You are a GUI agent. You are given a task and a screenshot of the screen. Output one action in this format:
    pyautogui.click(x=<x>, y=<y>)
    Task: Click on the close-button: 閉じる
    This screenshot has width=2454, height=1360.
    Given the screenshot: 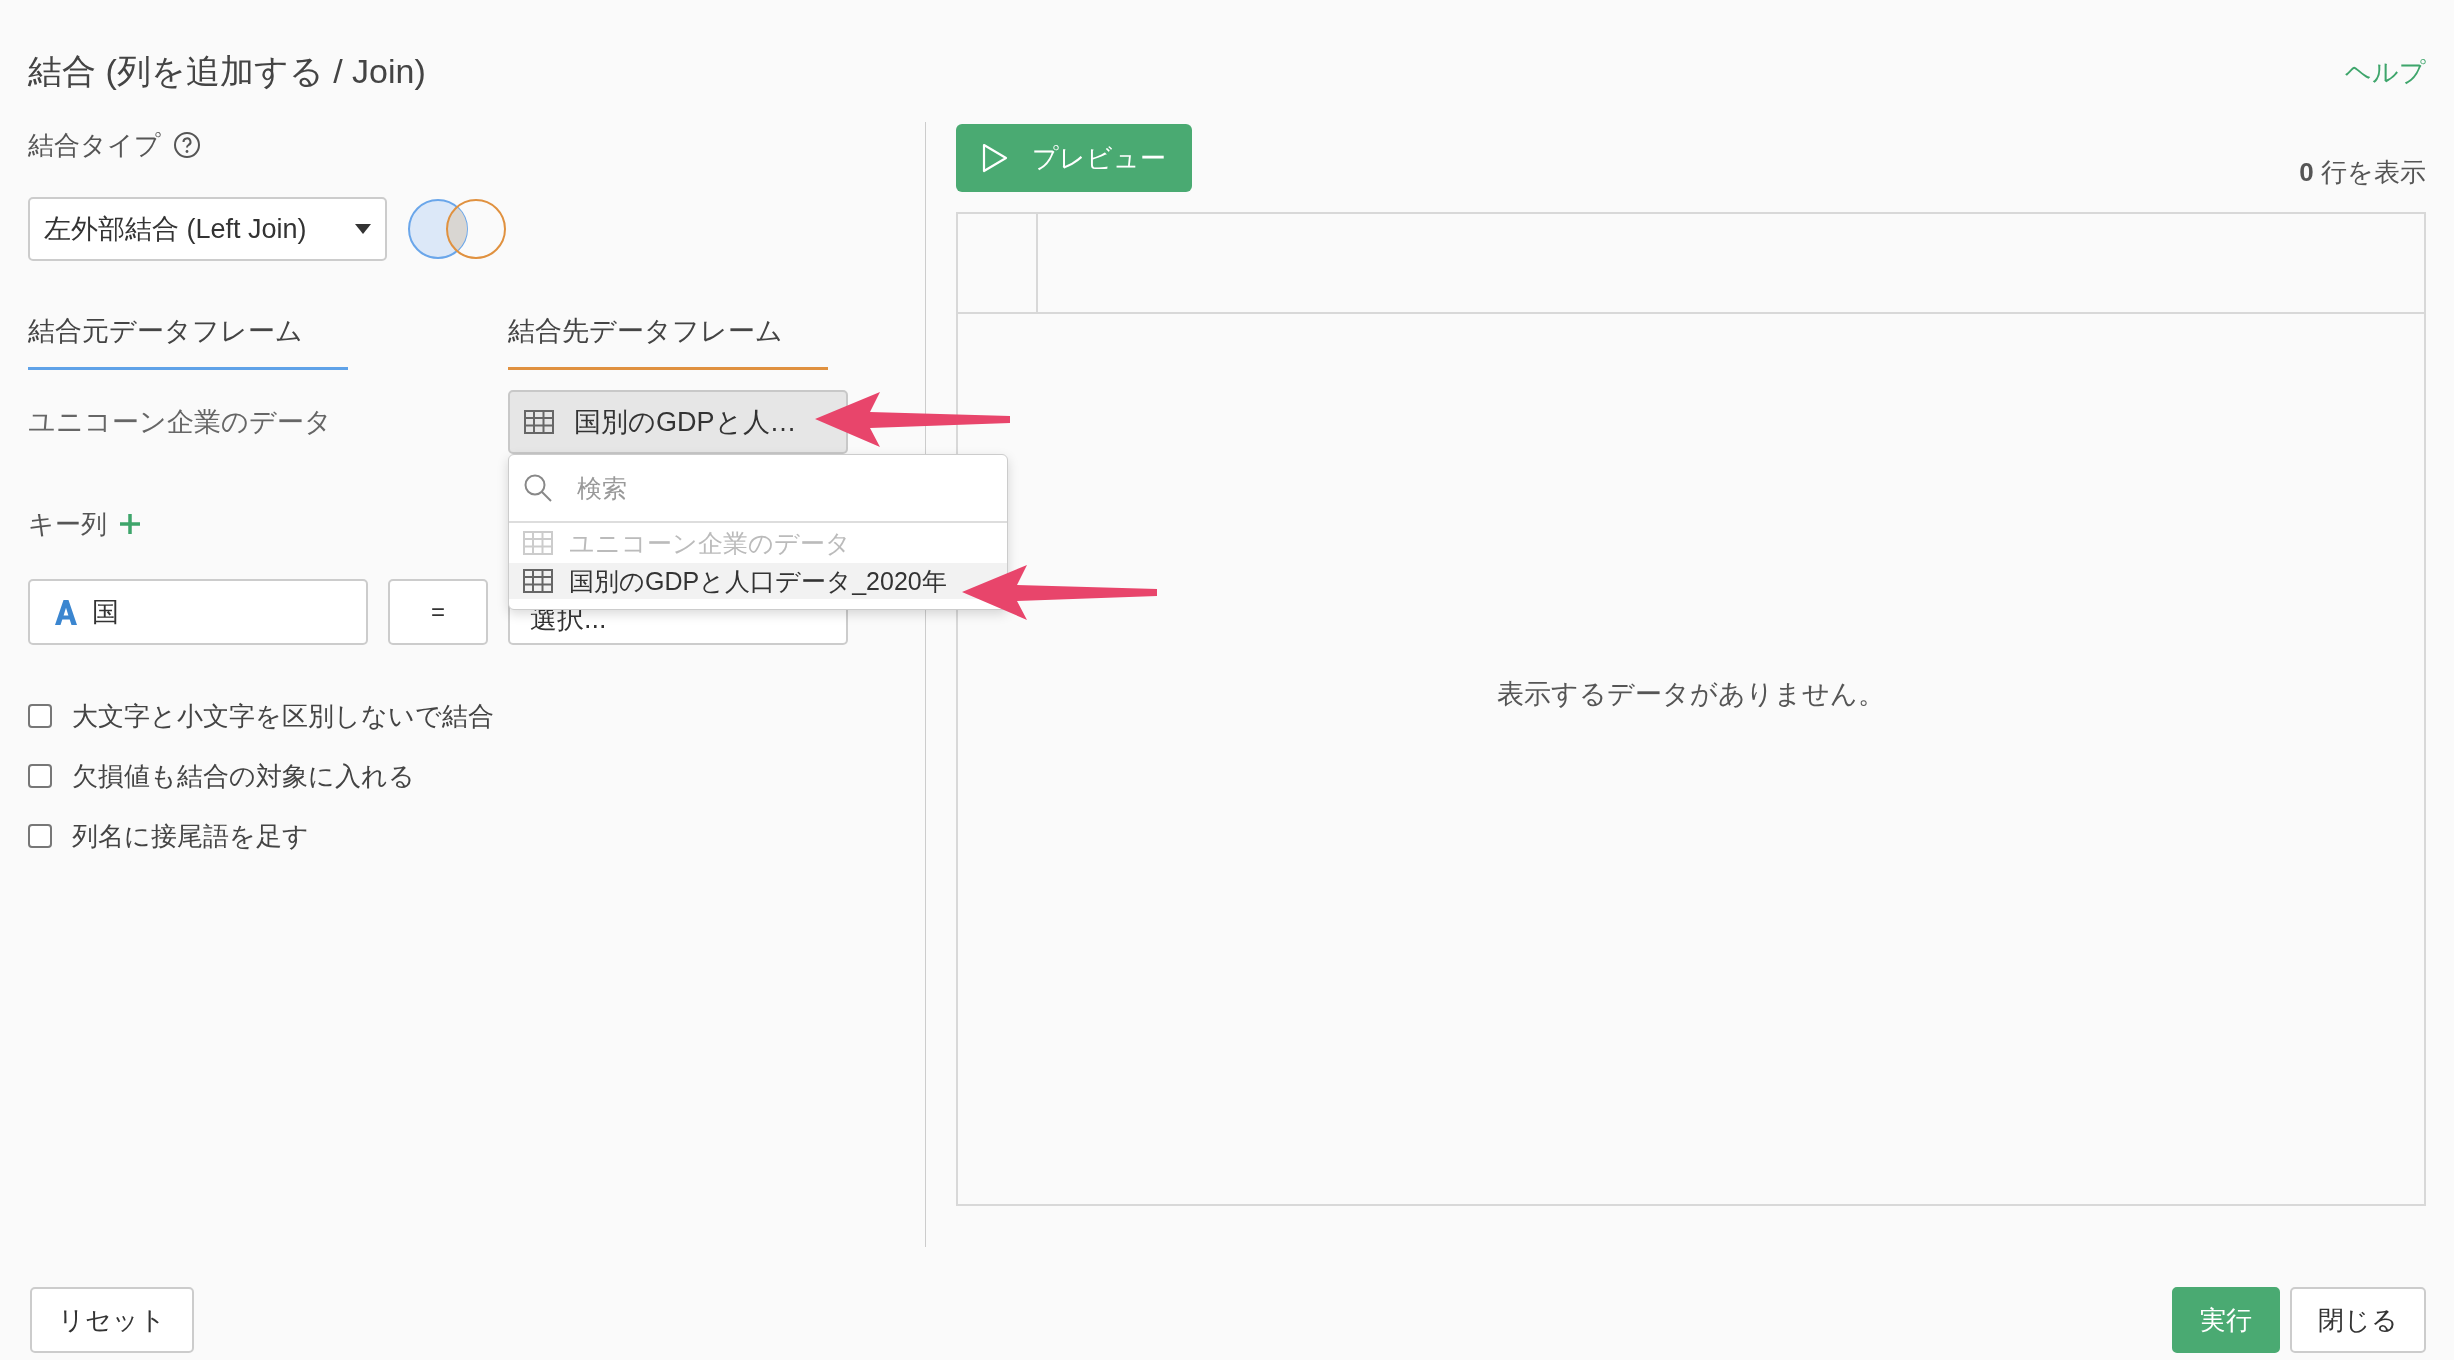 What is the action you would take?
    pyautogui.click(x=2358, y=1320)
    